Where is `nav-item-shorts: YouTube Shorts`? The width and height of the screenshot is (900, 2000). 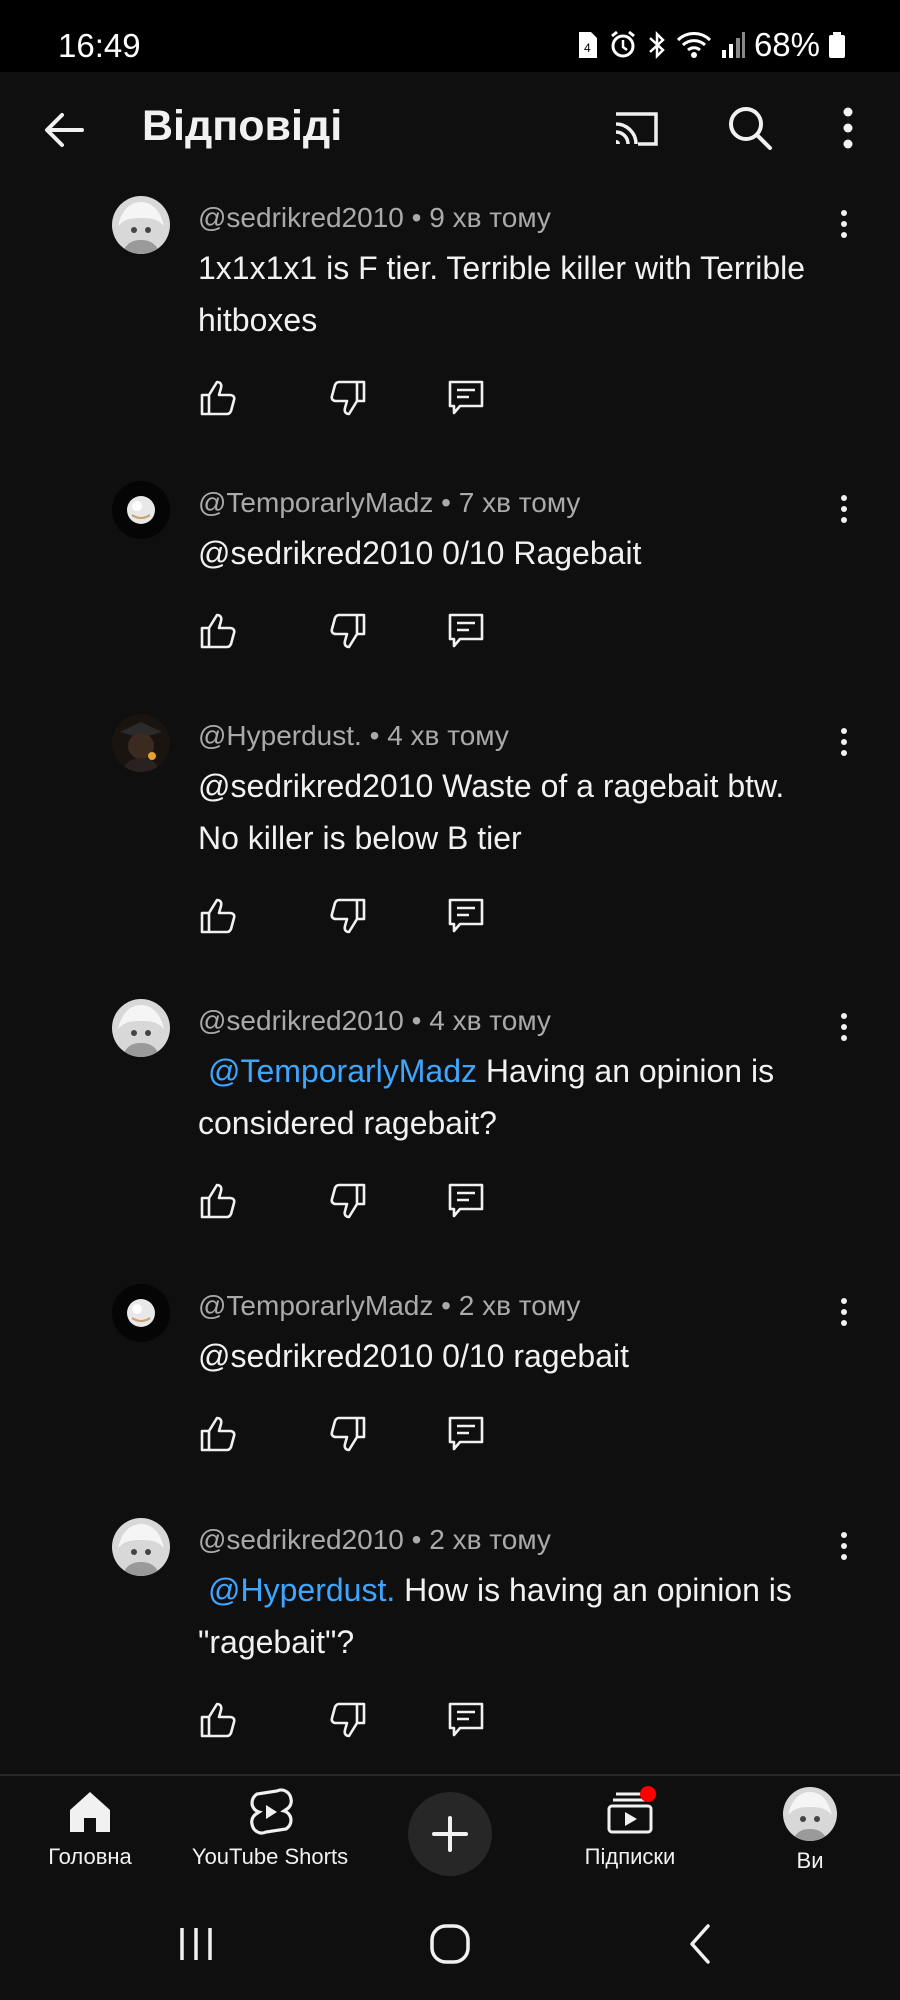
nav-item-shorts: YouTube Shorts is located at coordinates (270, 1828).